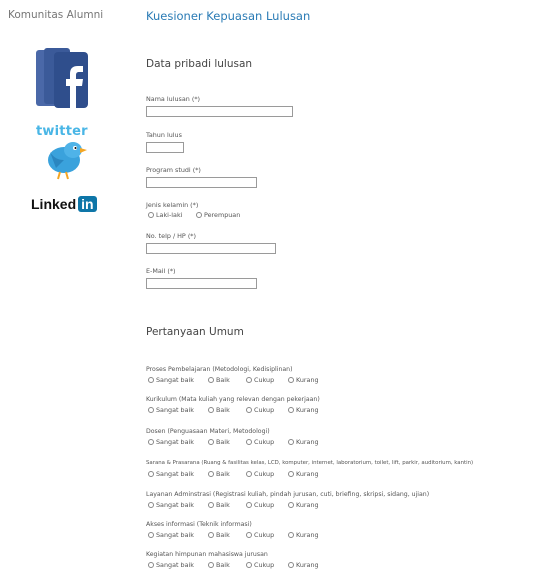 Image resolution: width=541 pixels, height=575 pixels. I want to click on graduation-year-label: Tahun lulus, so click(164, 135).